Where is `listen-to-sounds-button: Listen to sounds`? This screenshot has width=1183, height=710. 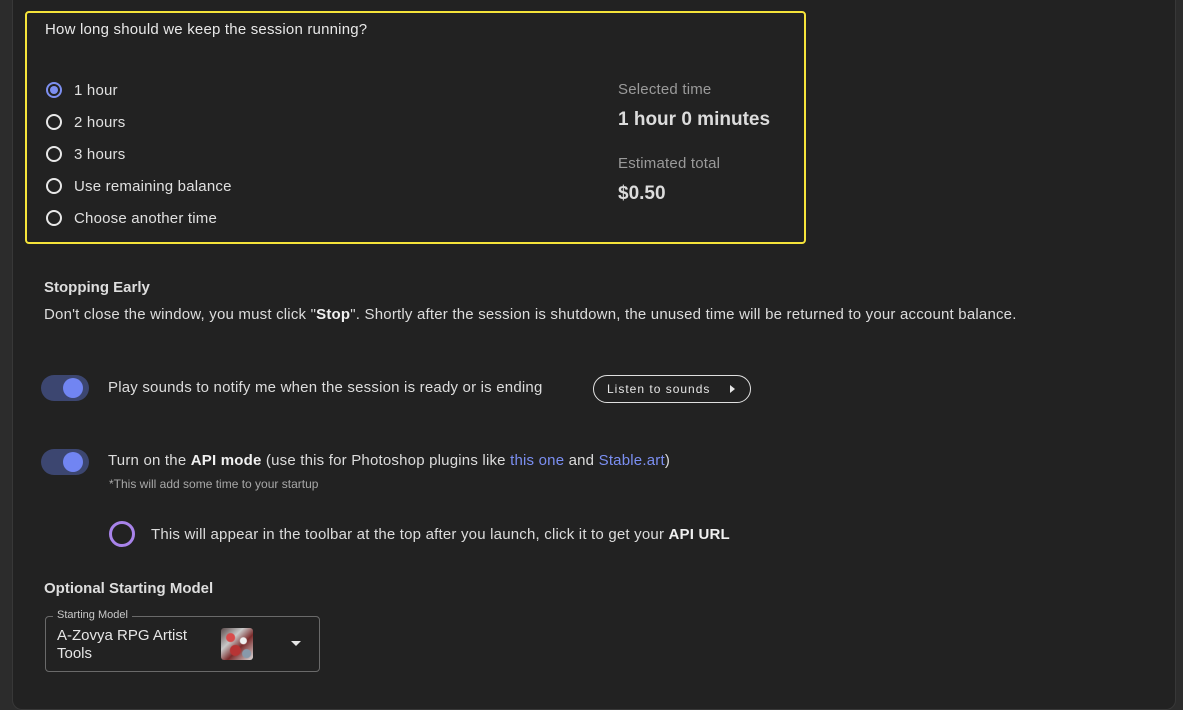
listen-to-sounds-button: Listen to sounds is located at coordinates (672, 389).